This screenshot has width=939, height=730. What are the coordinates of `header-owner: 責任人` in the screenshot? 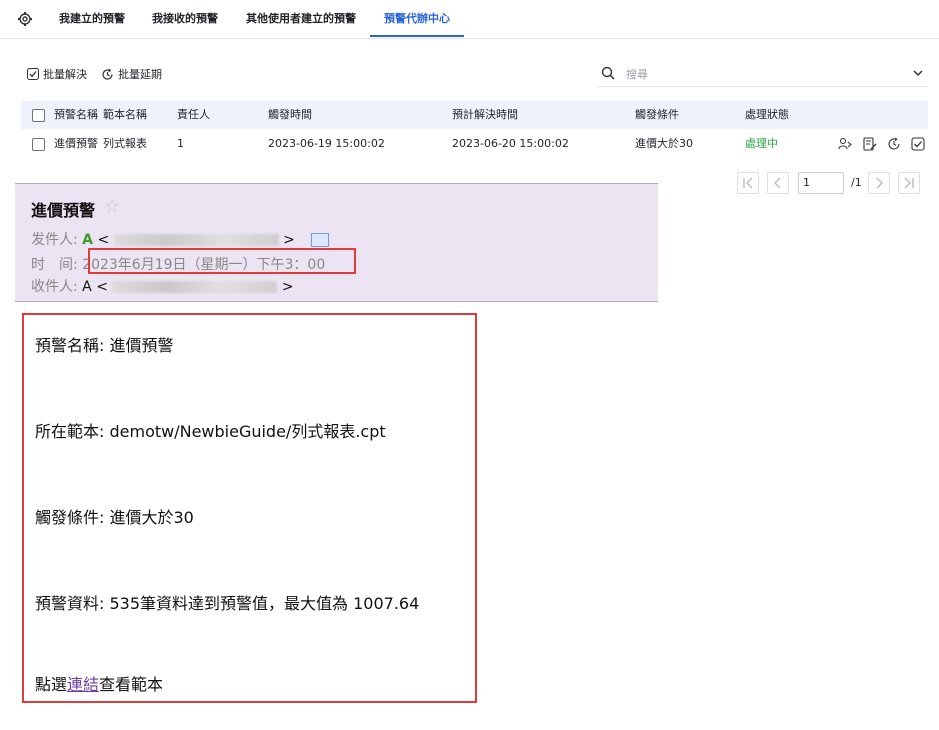 It's located at (193, 114).